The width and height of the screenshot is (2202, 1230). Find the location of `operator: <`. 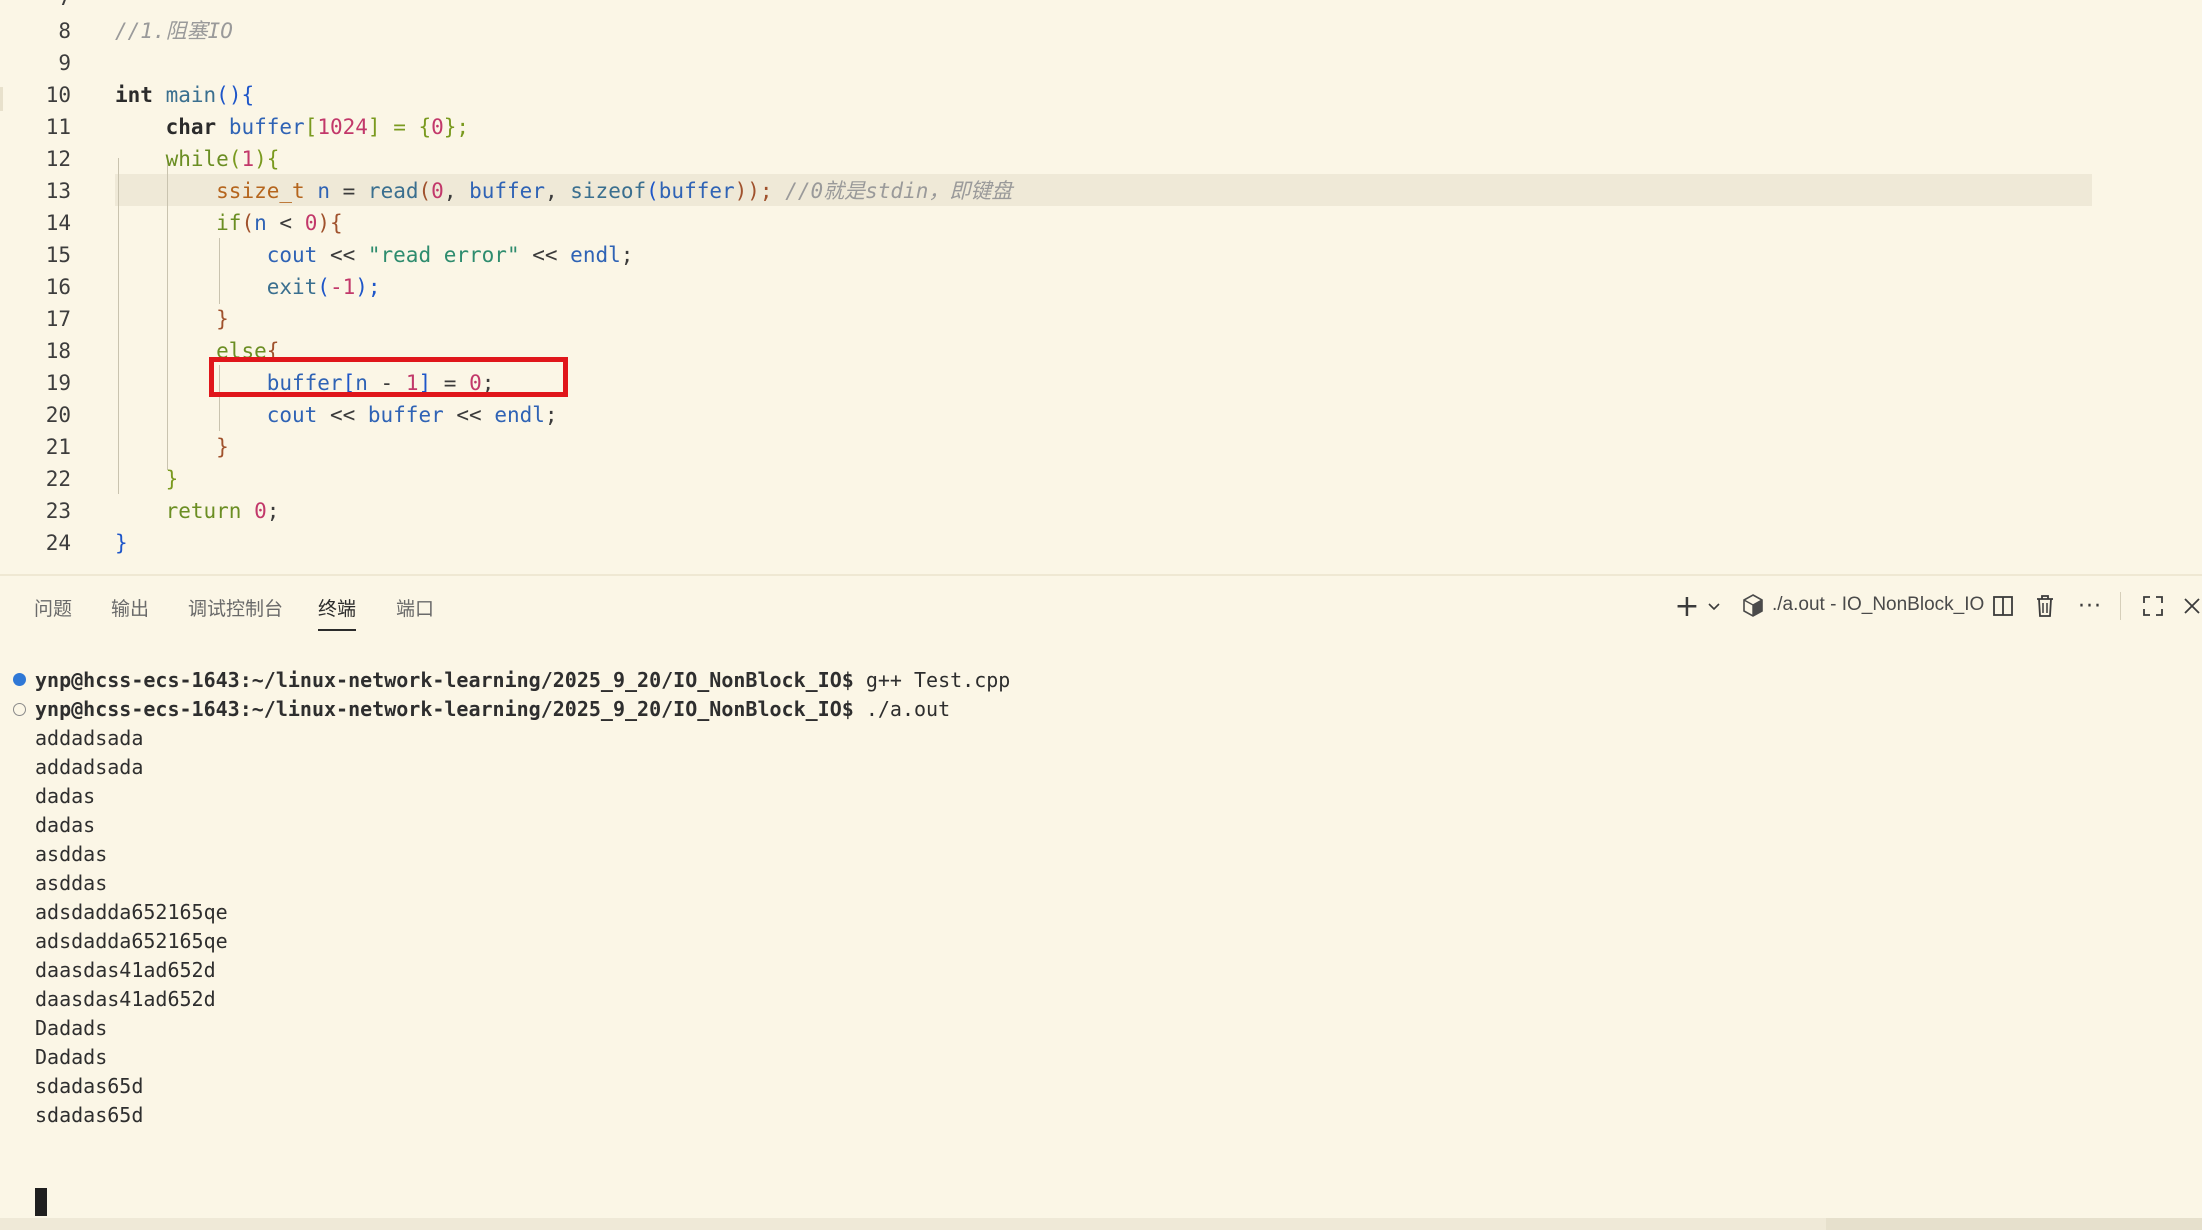

operator: < is located at coordinates (285, 223).